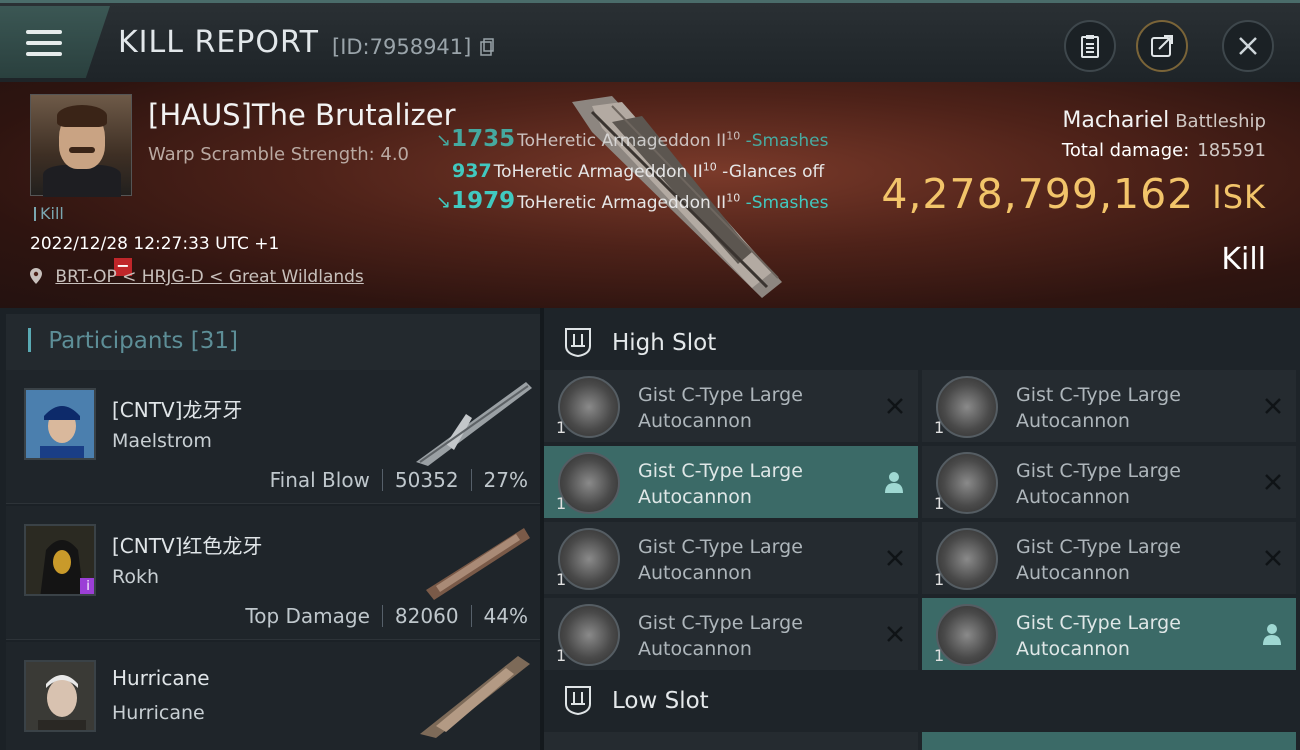  What do you see at coordinates (302, 115) in the screenshot?
I see `victim-name: [HAUS]The Brutalizer` at bounding box center [302, 115].